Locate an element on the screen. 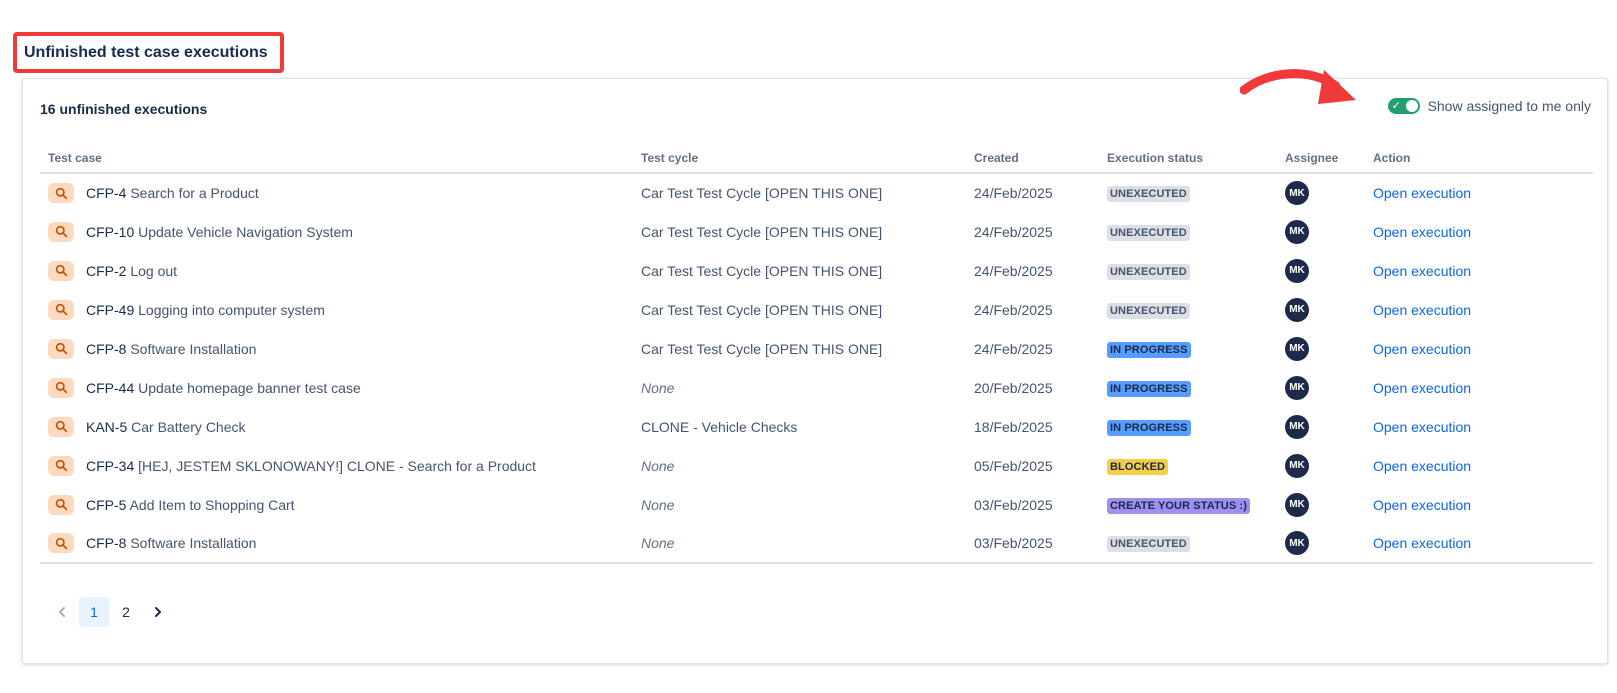 The width and height of the screenshot is (1617, 693). test-case-name: Log out is located at coordinates (154, 270).